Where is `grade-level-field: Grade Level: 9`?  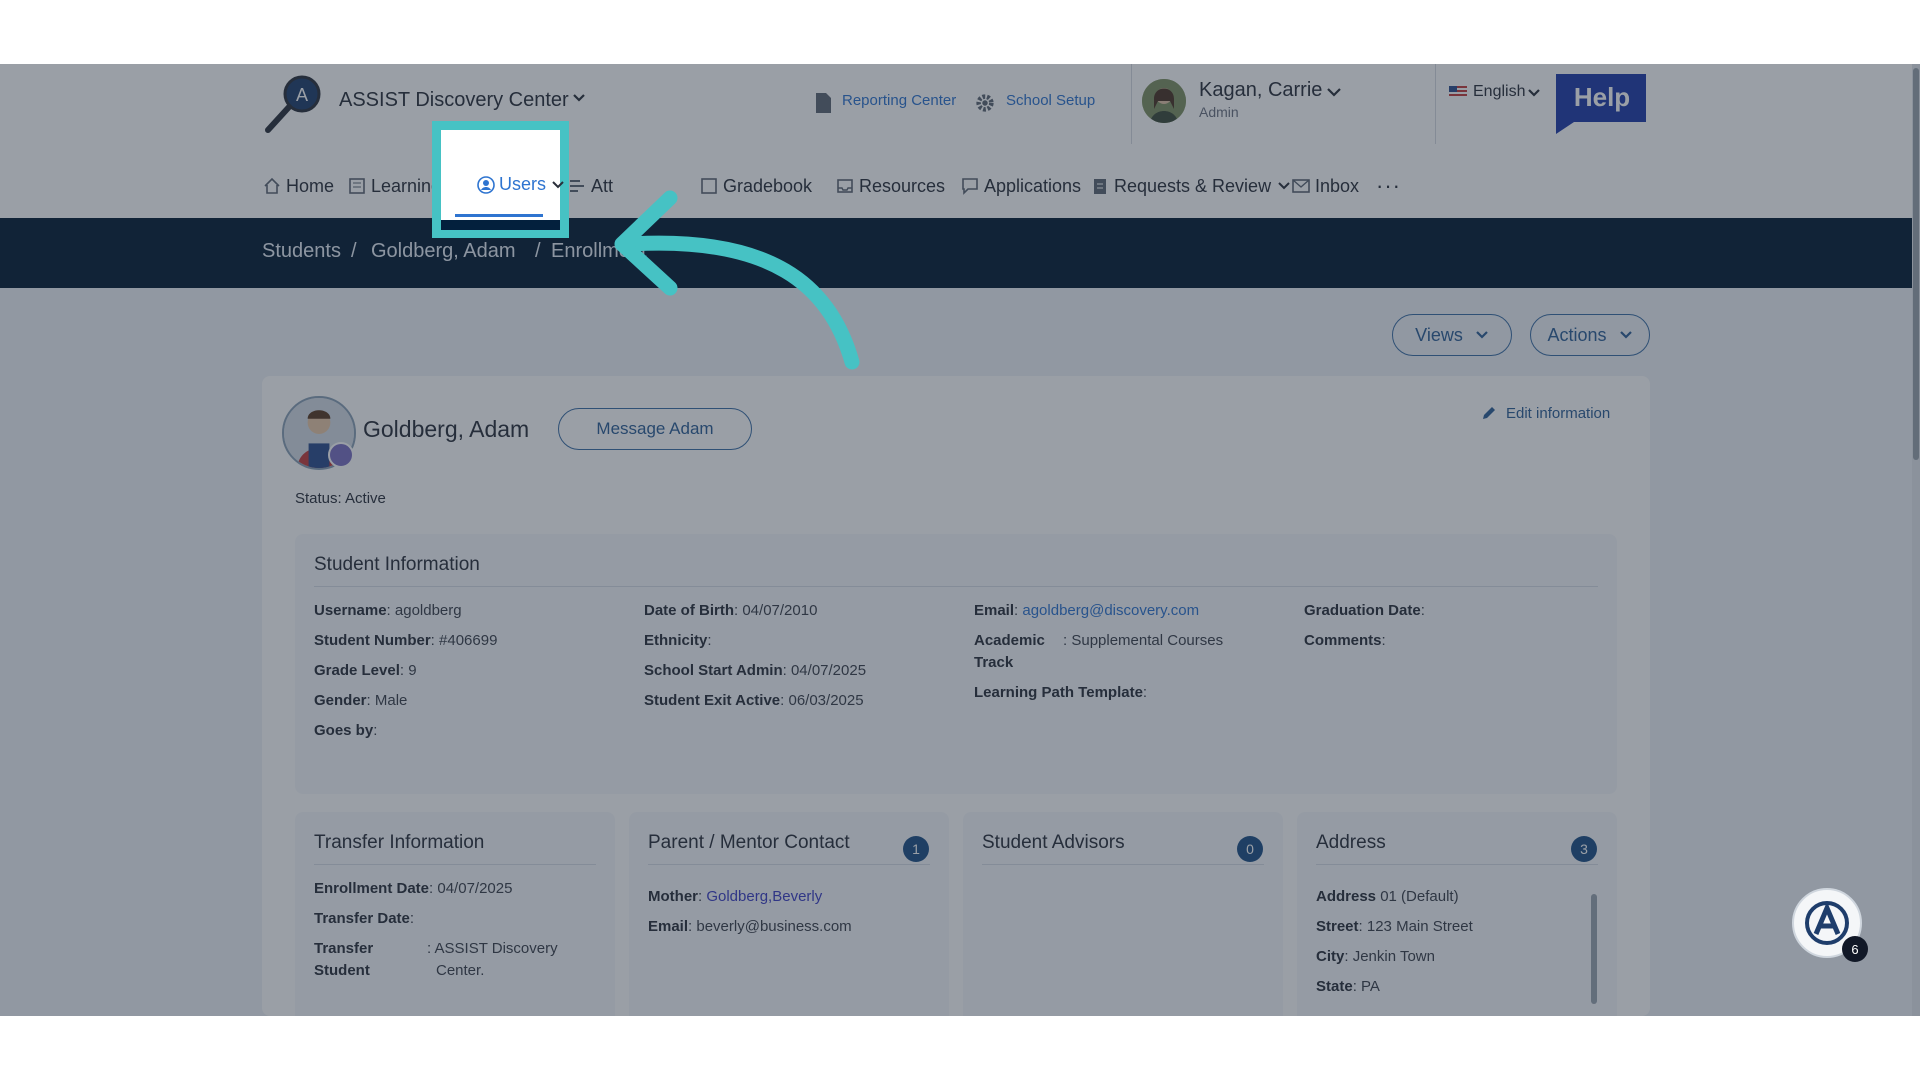 grade-level-field: Grade Level: 9 is located at coordinates (365, 670).